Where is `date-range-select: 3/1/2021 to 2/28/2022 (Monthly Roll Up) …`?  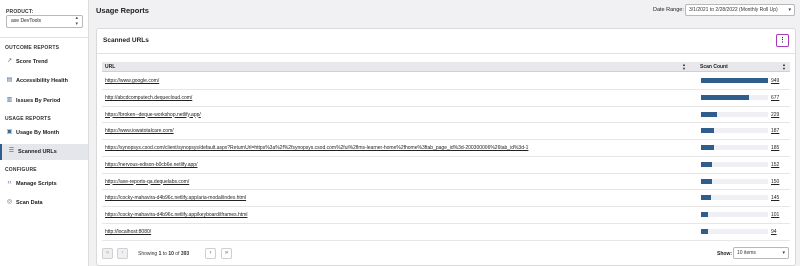 date-range-select: 3/1/2021 to 2/28/2022 (Monthly Roll Up) … is located at coordinates (740, 10).